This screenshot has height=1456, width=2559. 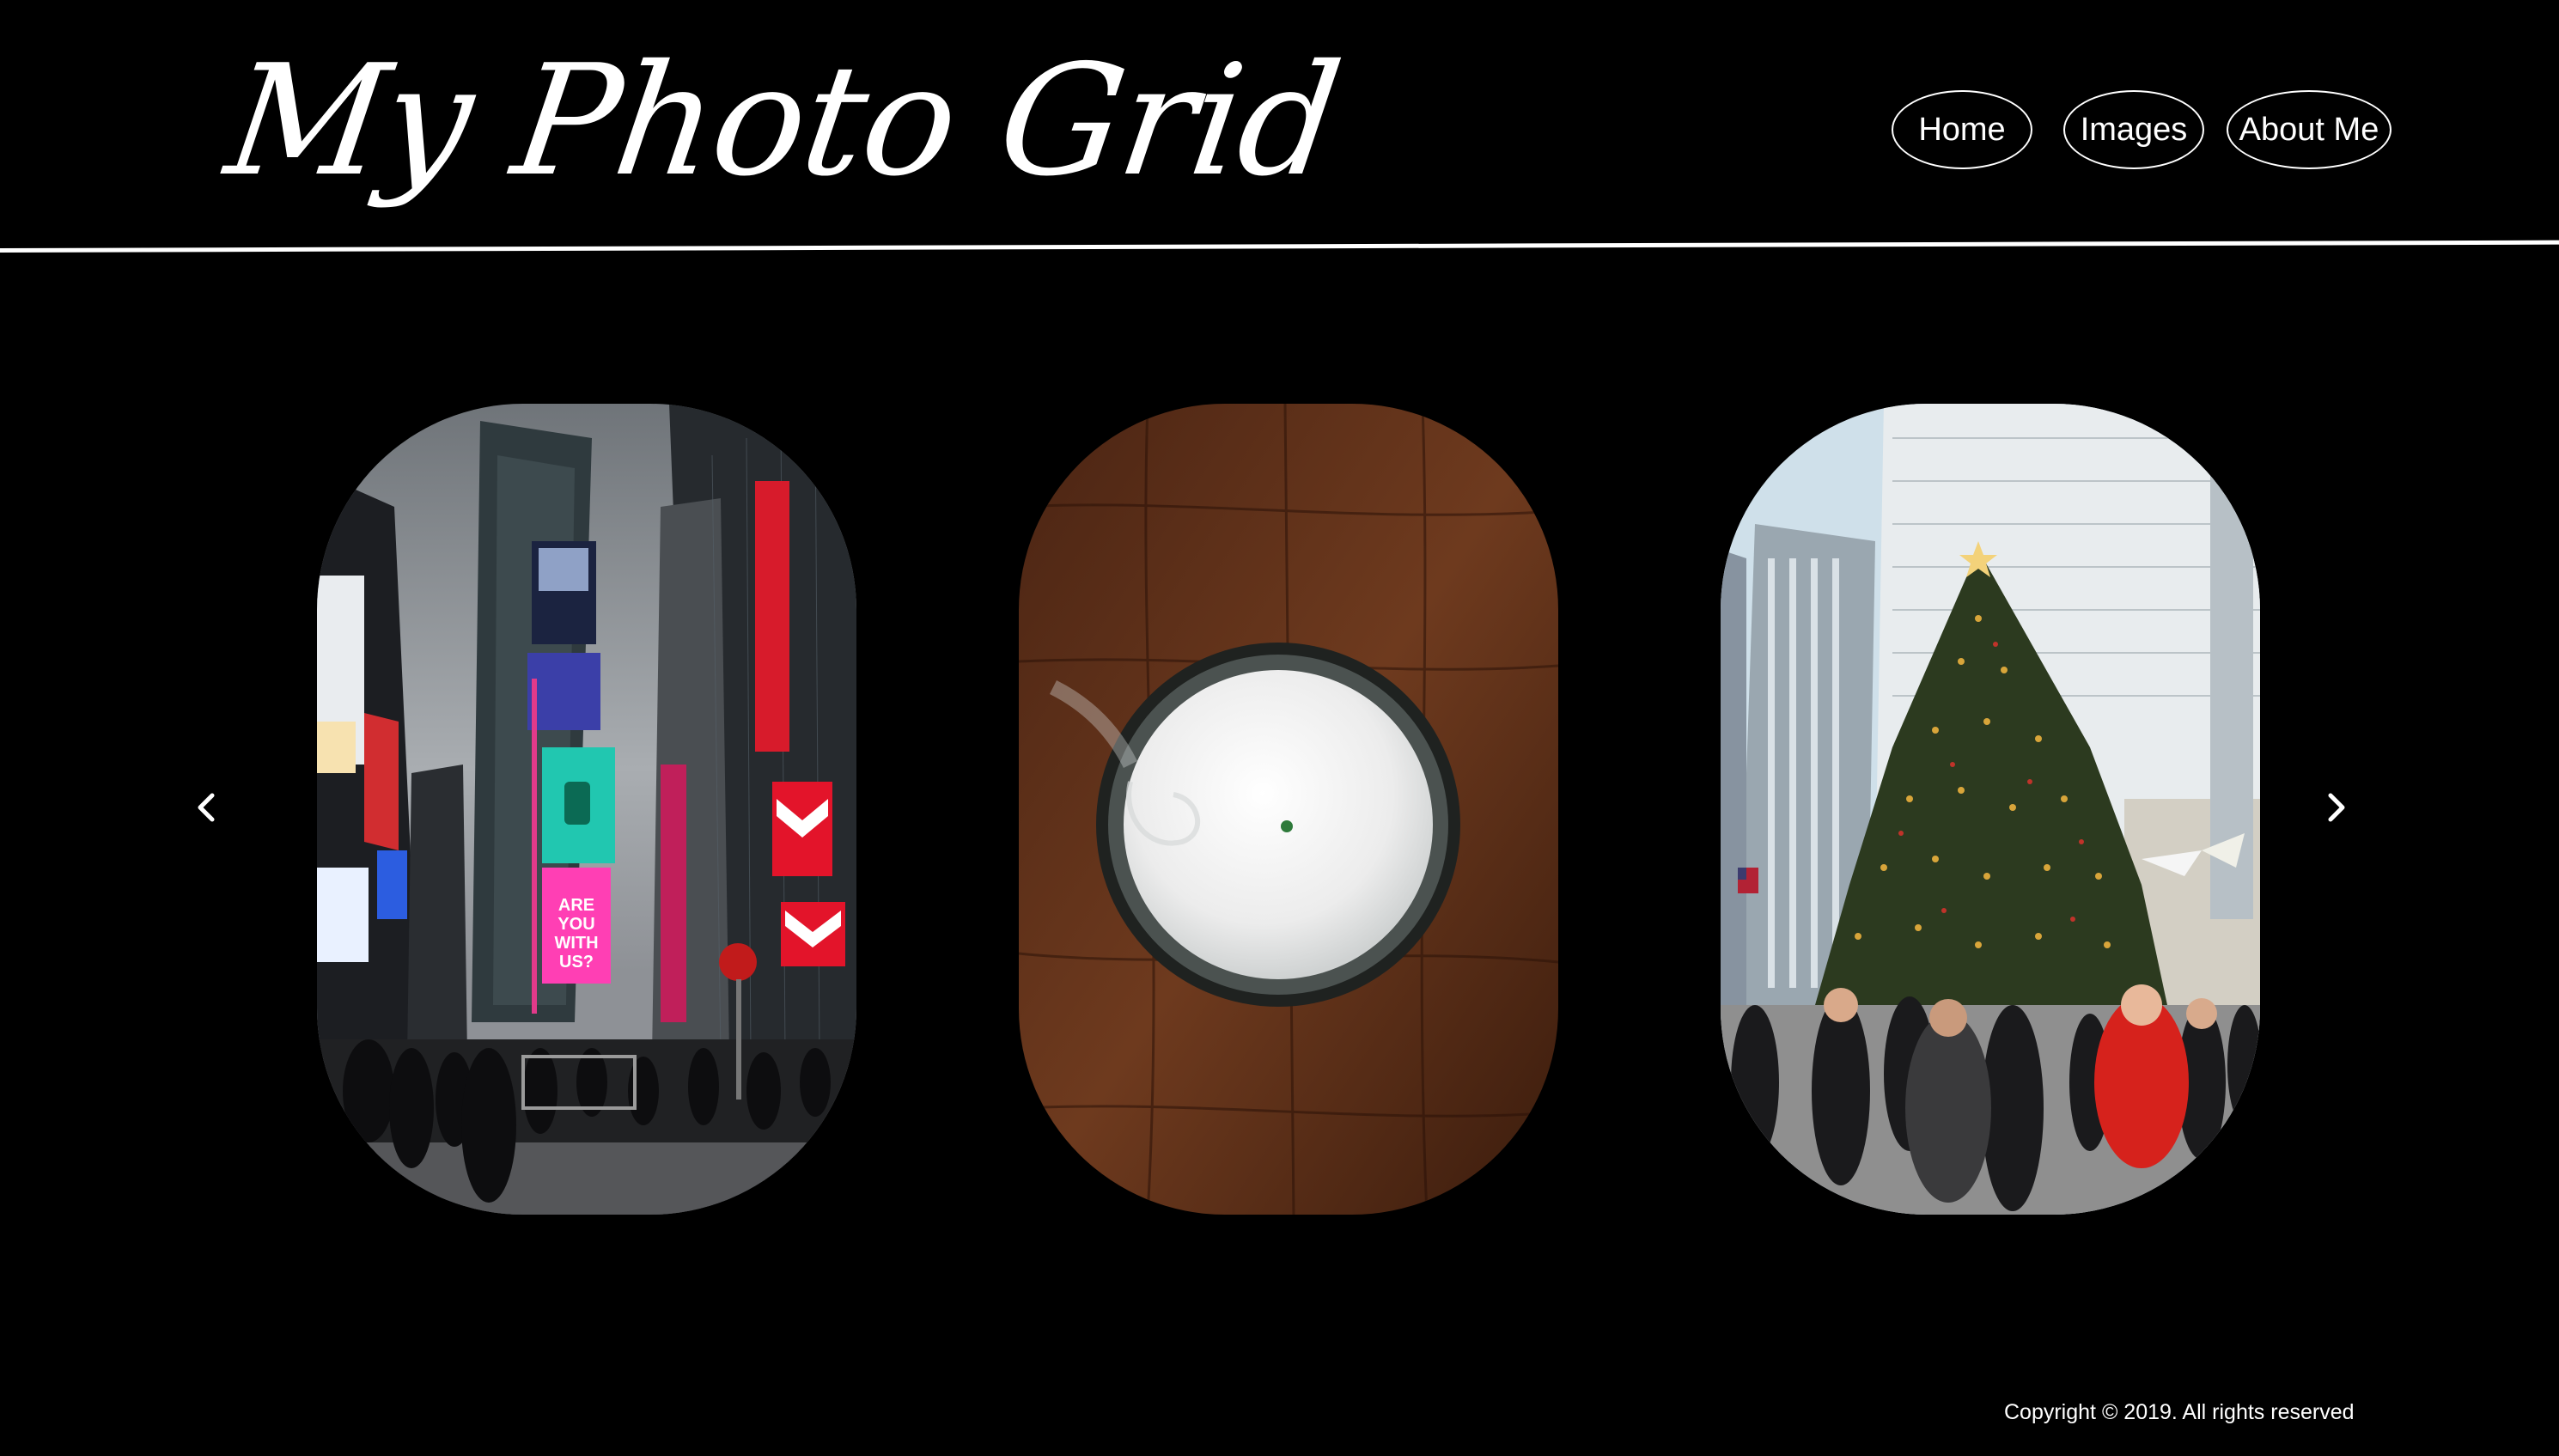 I want to click on nav-about-link: About Me, so click(x=2309, y=129).